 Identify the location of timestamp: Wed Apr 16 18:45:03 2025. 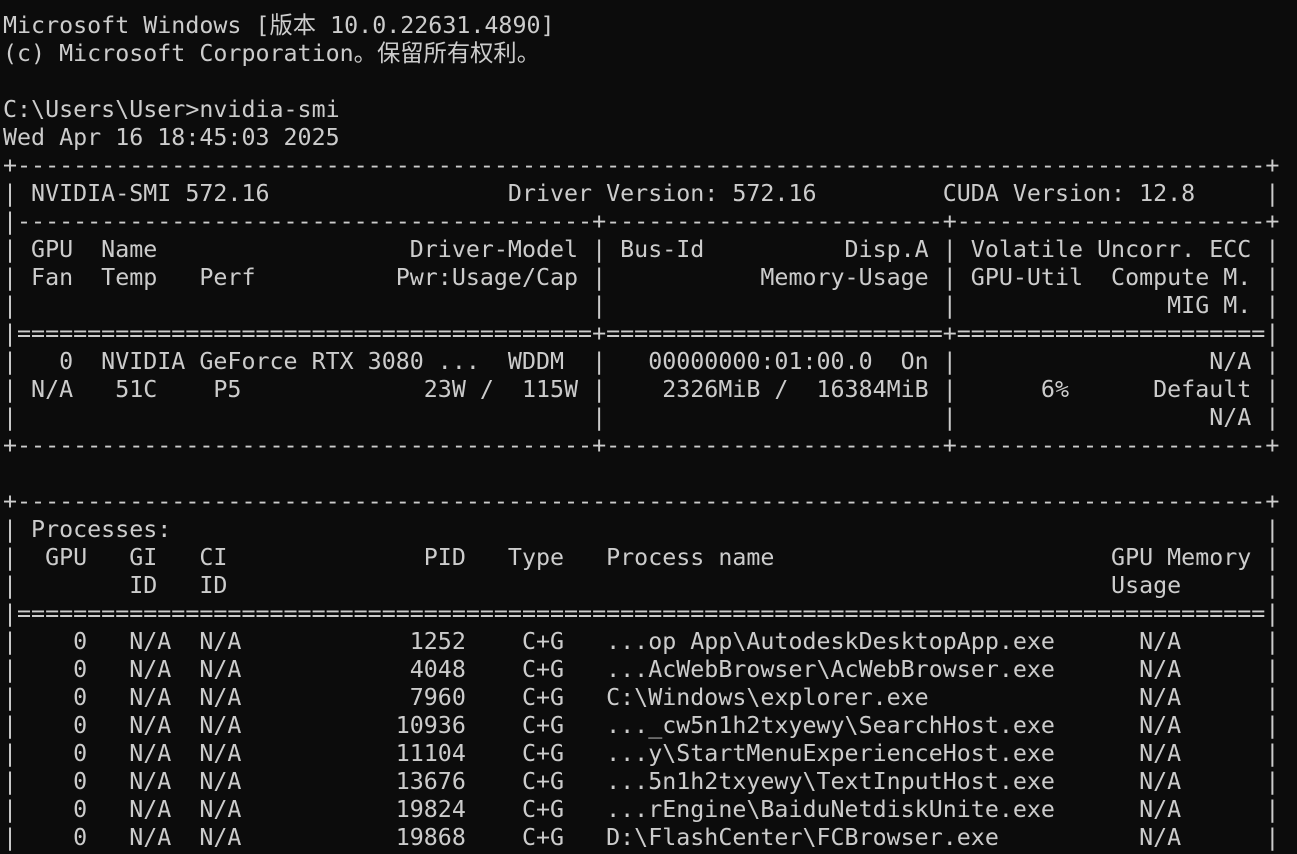
(171, 137).